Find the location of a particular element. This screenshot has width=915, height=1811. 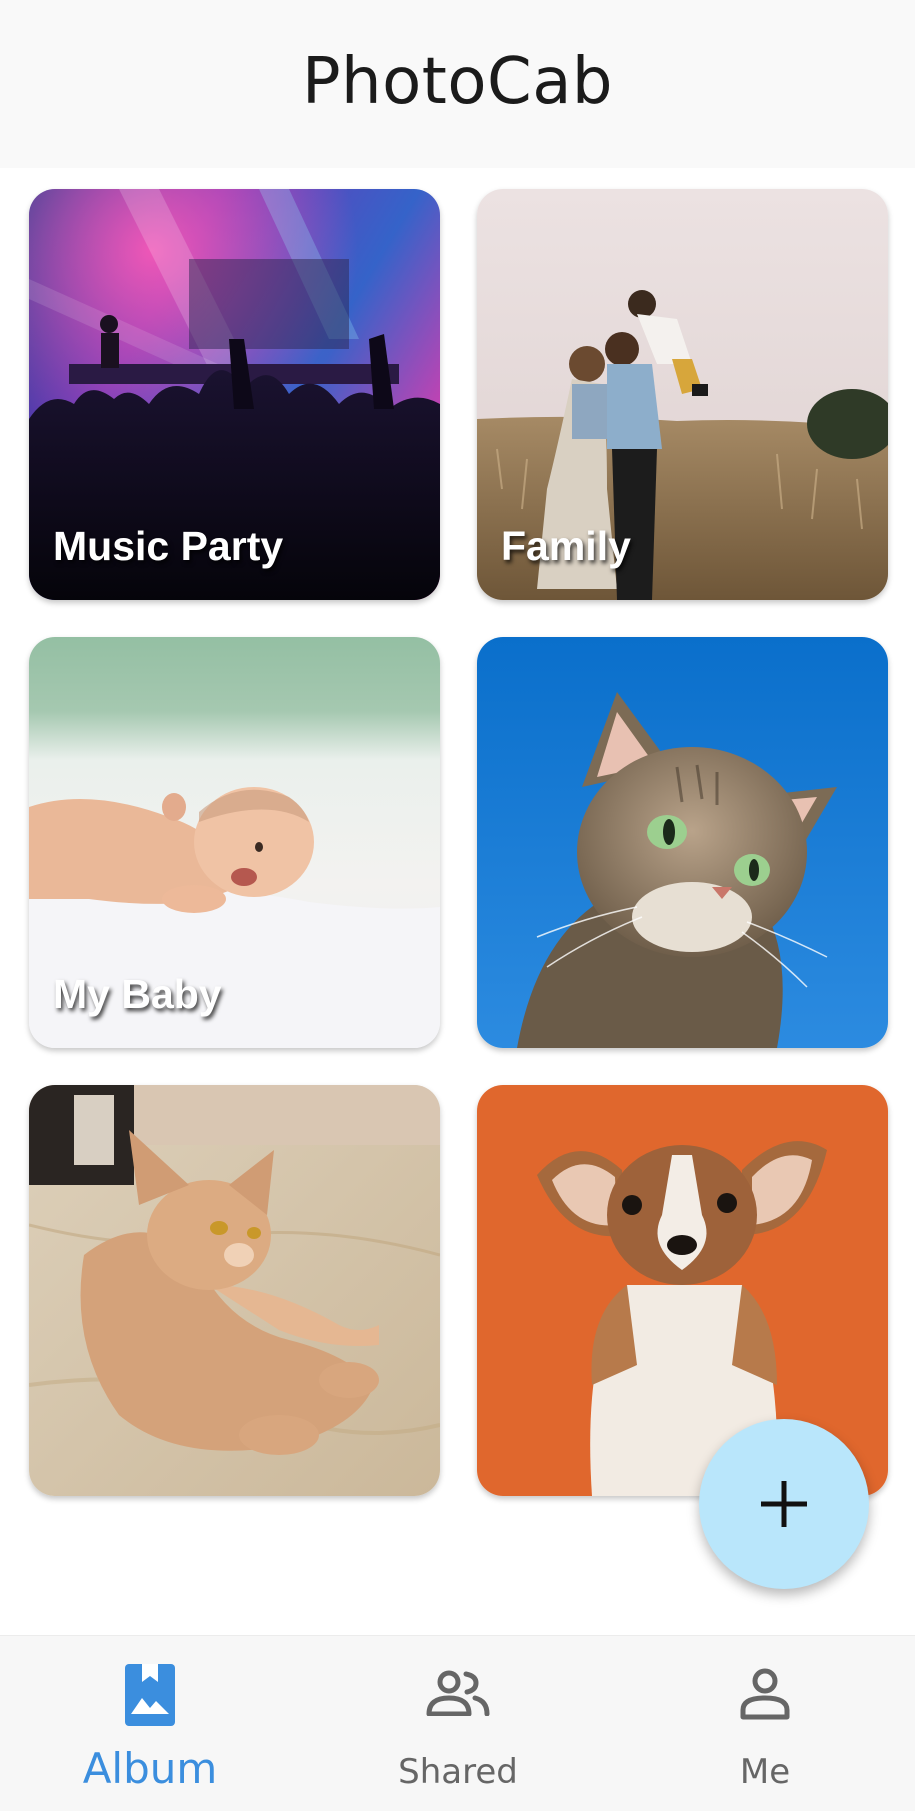

person-icon is located at coordinates (765, 1694).